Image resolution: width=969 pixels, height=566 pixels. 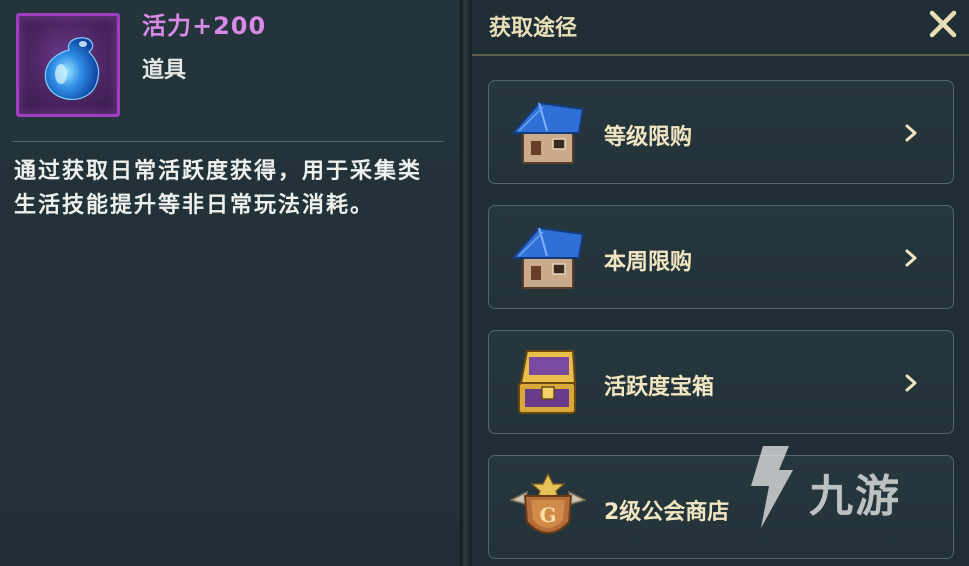 What do you see at coordinates (721, 132) in the screenshot?
I see `source-item-level-purchase: 等级限购` at bounding box center [721, 132].